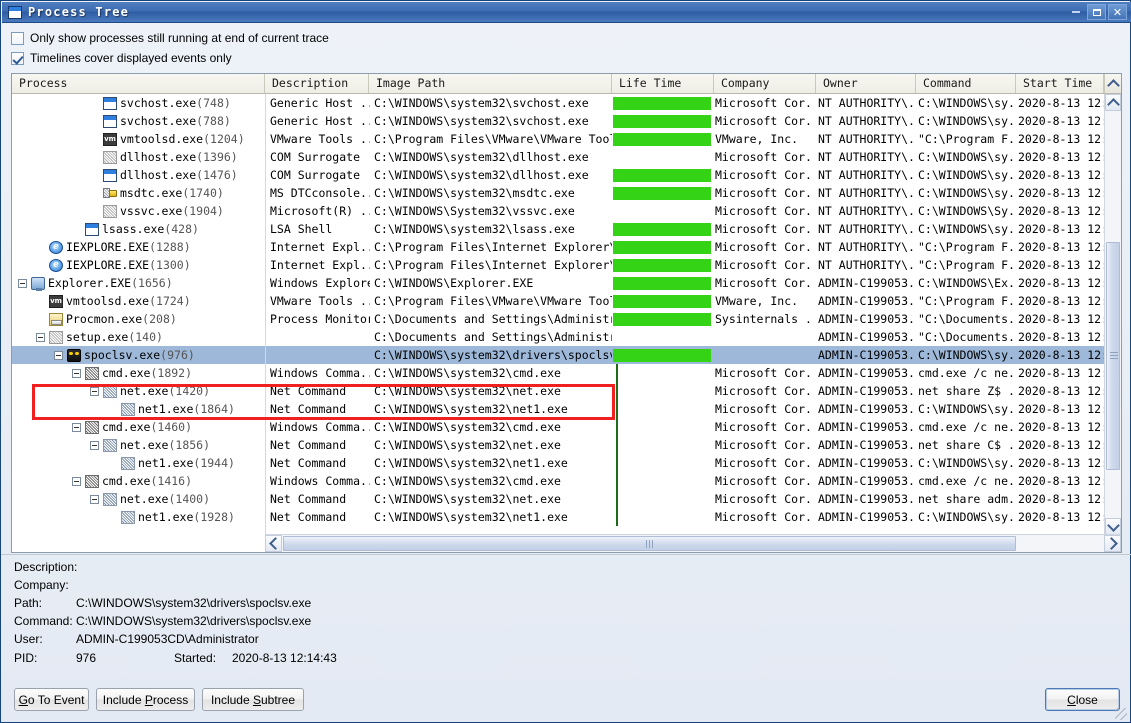 The image size is (1131, 723). Describe the element at coordinates (481, 157) in the screenshot. I see `image-path-cell: C:\WINDOWS\system32\dllhost.exe` at that location.